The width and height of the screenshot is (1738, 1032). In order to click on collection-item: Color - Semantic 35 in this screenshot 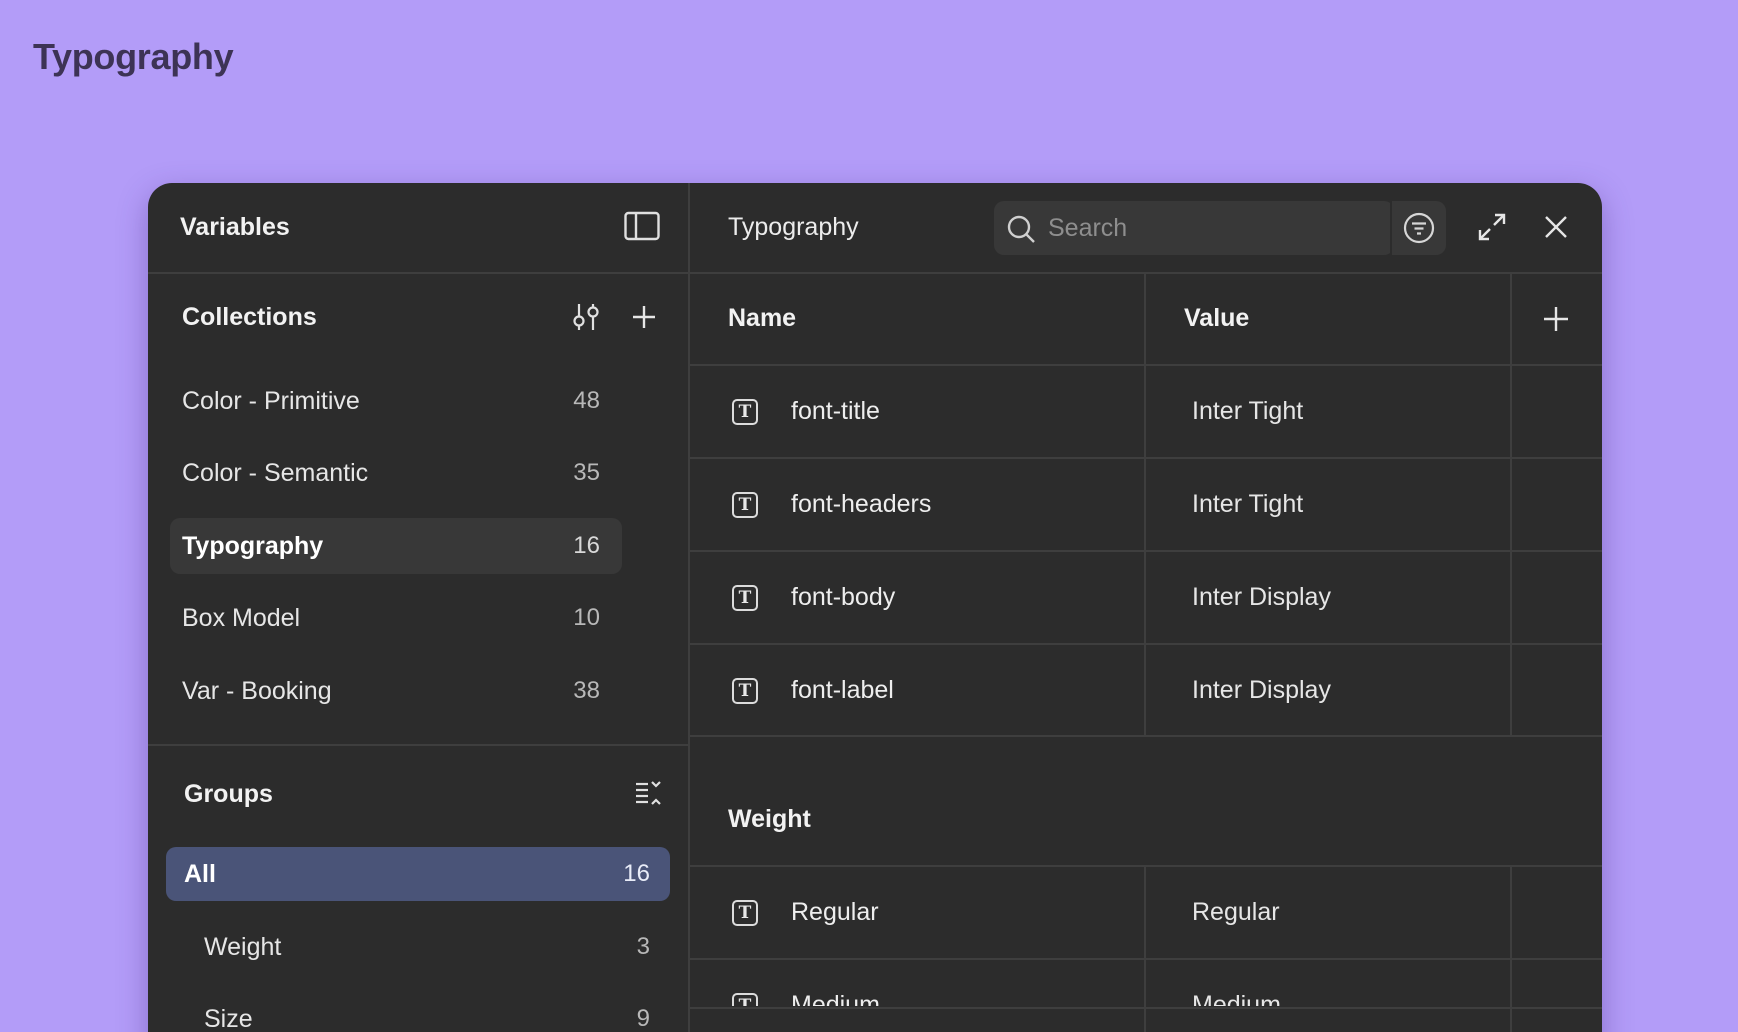, I will do `click(396, 473)`.